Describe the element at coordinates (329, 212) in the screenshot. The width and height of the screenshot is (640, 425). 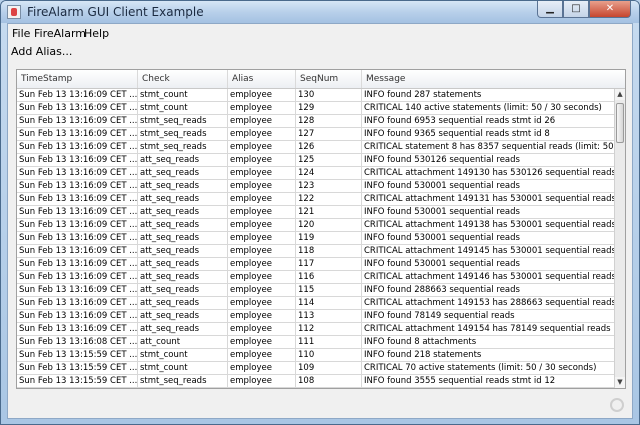
I see `cell-seqnum: 121` at that location.